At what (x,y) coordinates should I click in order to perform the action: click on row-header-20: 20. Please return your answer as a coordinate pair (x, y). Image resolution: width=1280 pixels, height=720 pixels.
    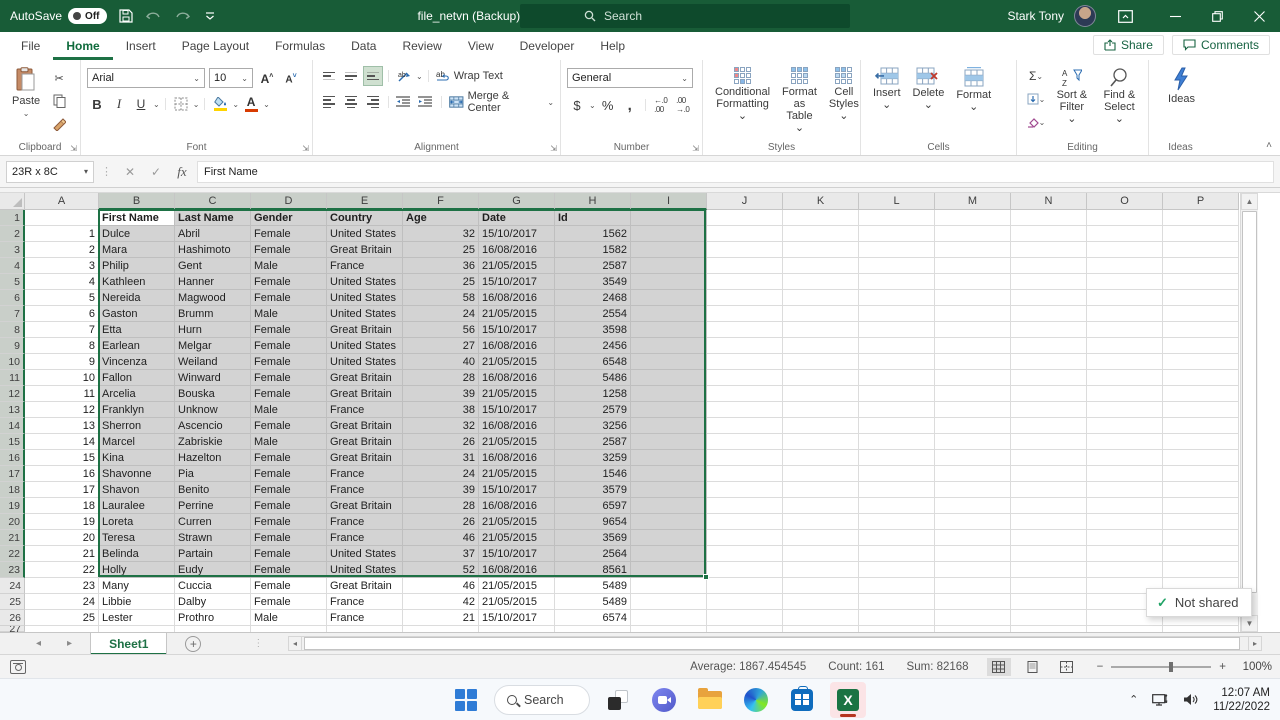
    Looking at the image, I should click on (12, 522).